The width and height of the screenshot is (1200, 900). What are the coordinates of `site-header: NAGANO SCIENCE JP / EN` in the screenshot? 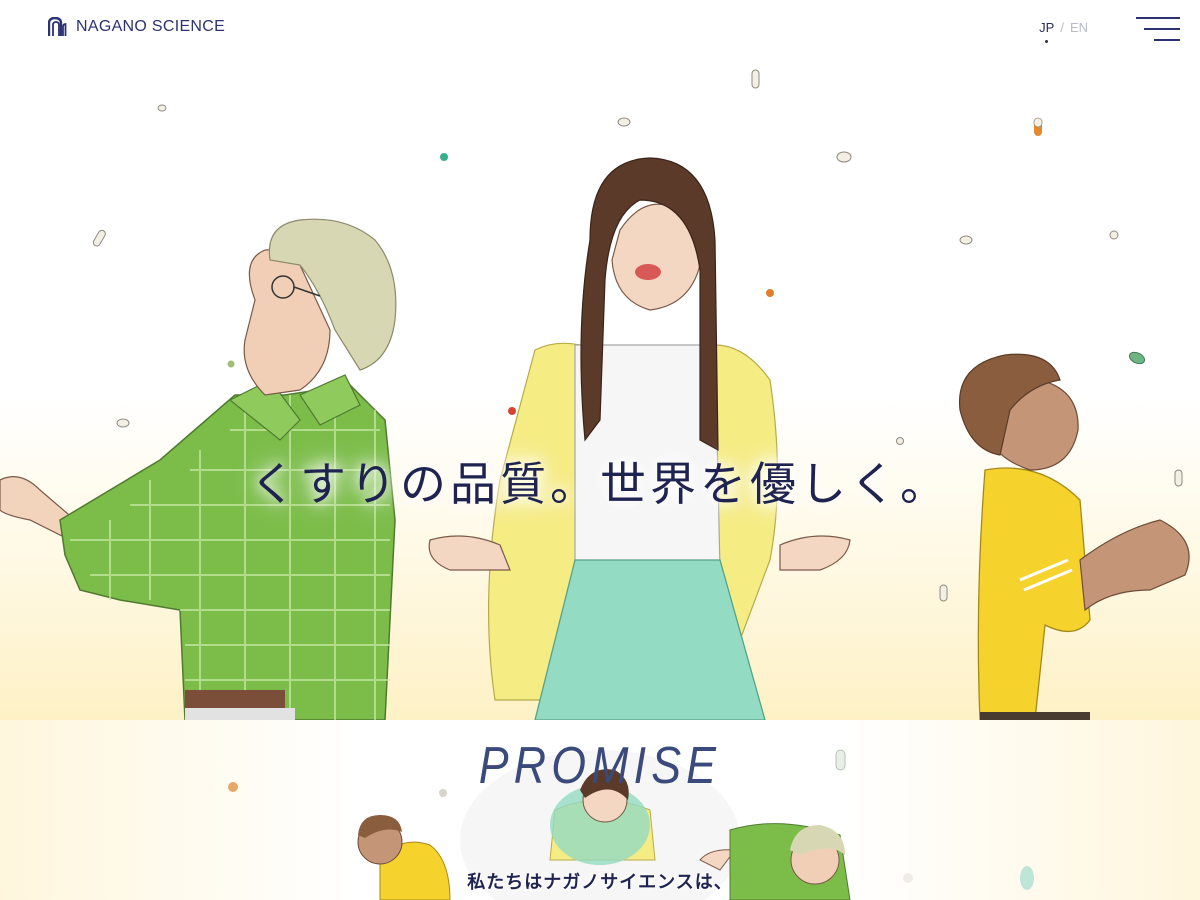 It's located at (600, 30).